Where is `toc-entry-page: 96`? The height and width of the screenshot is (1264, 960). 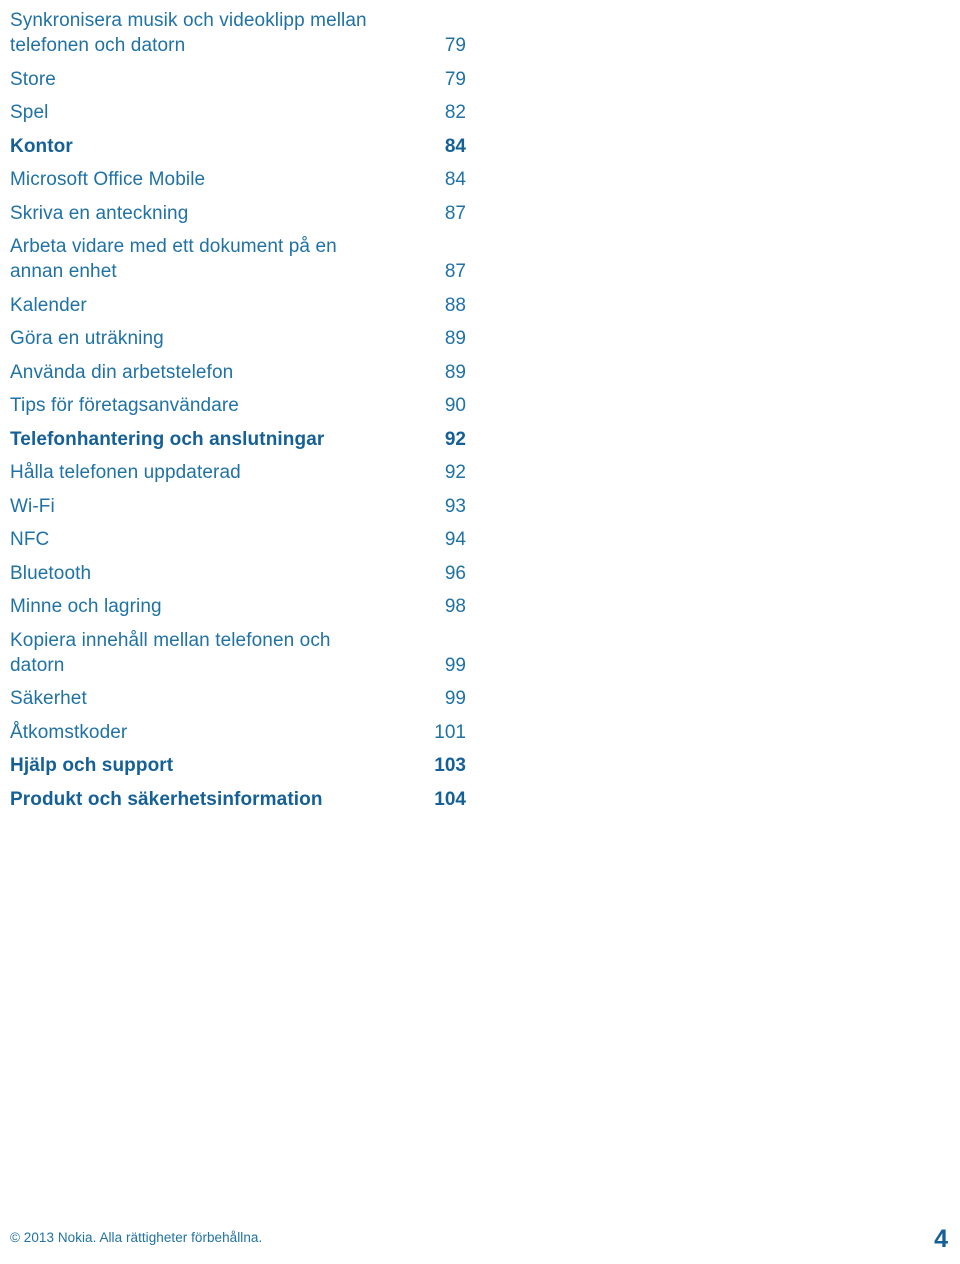 toc-entry-page: 96 is located at coordinates (455, 573).